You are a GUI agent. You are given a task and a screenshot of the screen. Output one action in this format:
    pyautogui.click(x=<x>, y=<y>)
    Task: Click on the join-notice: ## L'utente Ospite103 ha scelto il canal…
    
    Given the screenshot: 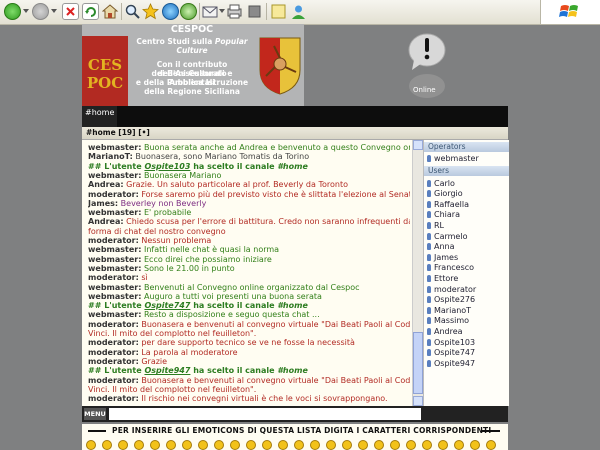 What is the action you would take?
    pyautogui.click(x=249, y=166)
    